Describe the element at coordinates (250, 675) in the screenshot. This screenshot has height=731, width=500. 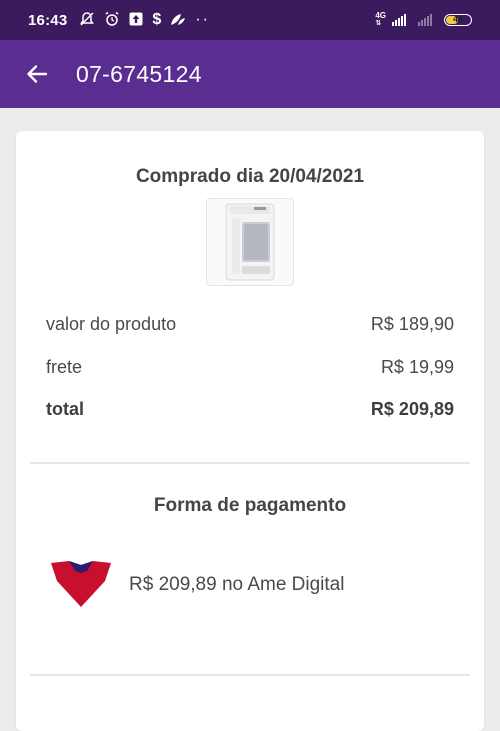
I see `section-divider-bottom` at that location.